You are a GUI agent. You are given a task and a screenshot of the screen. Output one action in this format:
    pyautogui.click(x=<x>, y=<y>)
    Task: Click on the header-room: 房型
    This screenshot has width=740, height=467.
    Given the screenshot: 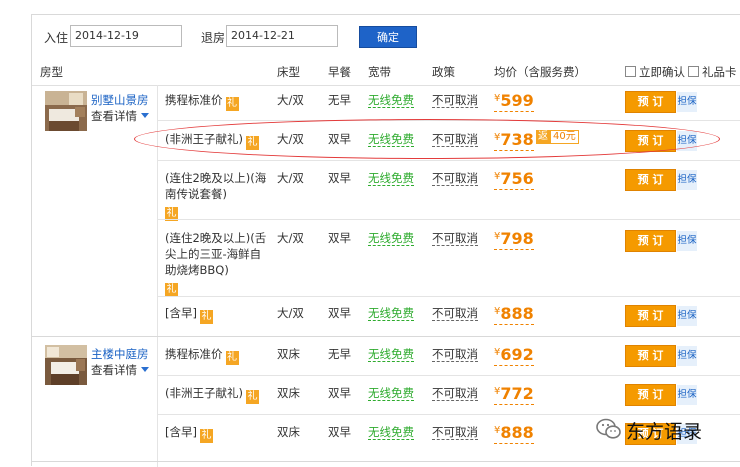 What is the action you would take?
    pyautogui.click(x=51, y=72)
    